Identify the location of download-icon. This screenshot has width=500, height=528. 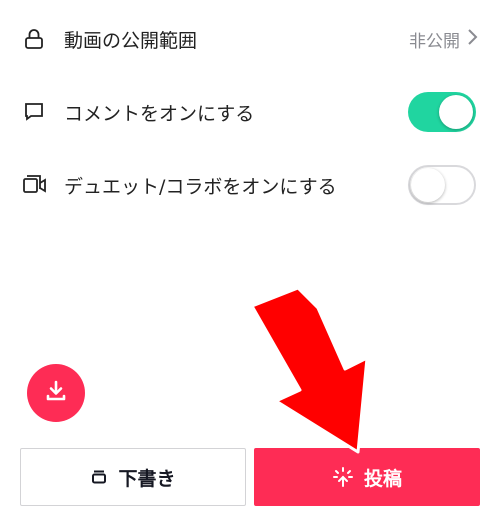
(56, 393).